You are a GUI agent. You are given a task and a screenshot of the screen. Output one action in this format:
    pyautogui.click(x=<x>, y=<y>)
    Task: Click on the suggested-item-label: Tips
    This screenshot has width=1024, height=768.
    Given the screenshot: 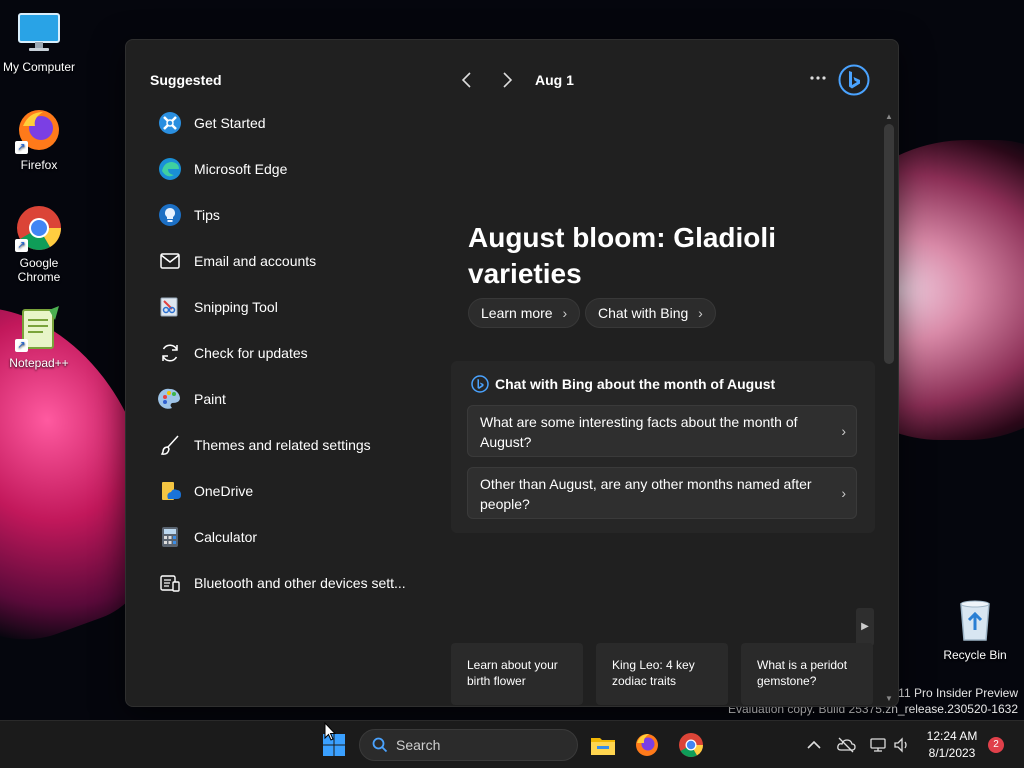 What is the action you would take?
    pyautogui.click(x=207, y=215)
    